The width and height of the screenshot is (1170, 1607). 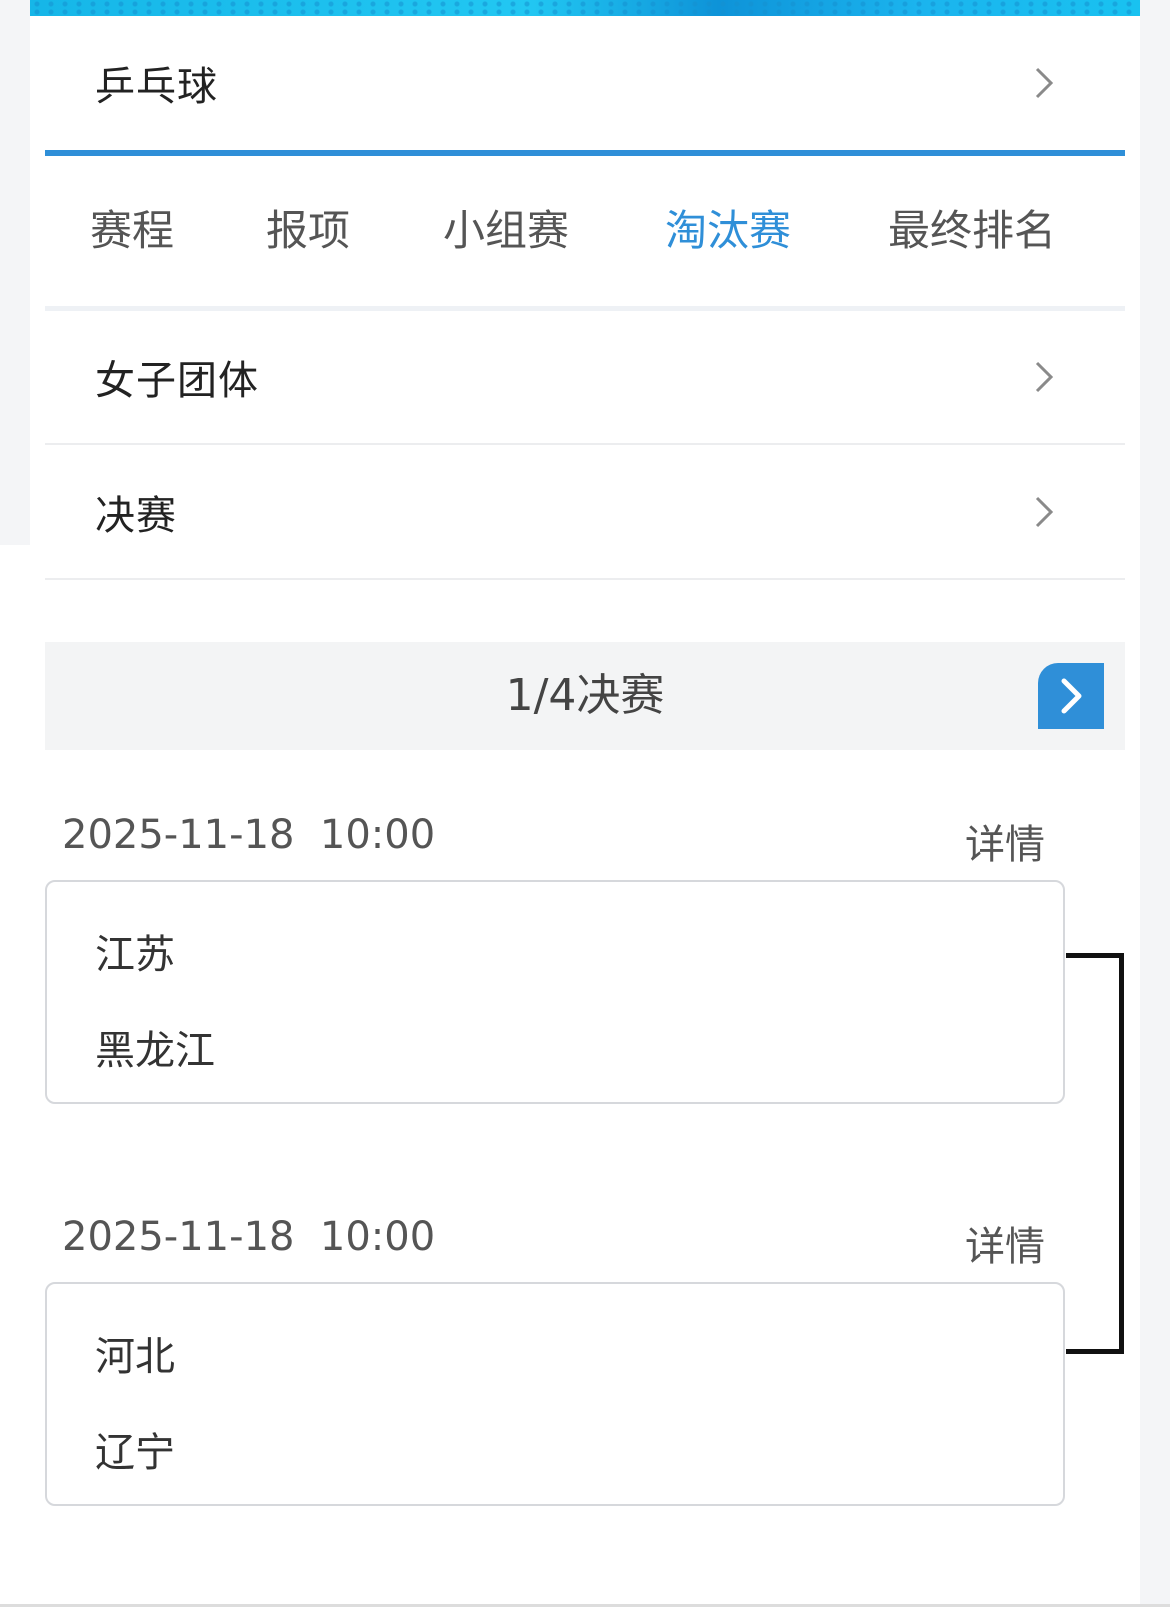 I want to click on stage-label: 决赛, so click(x=136, y=516).